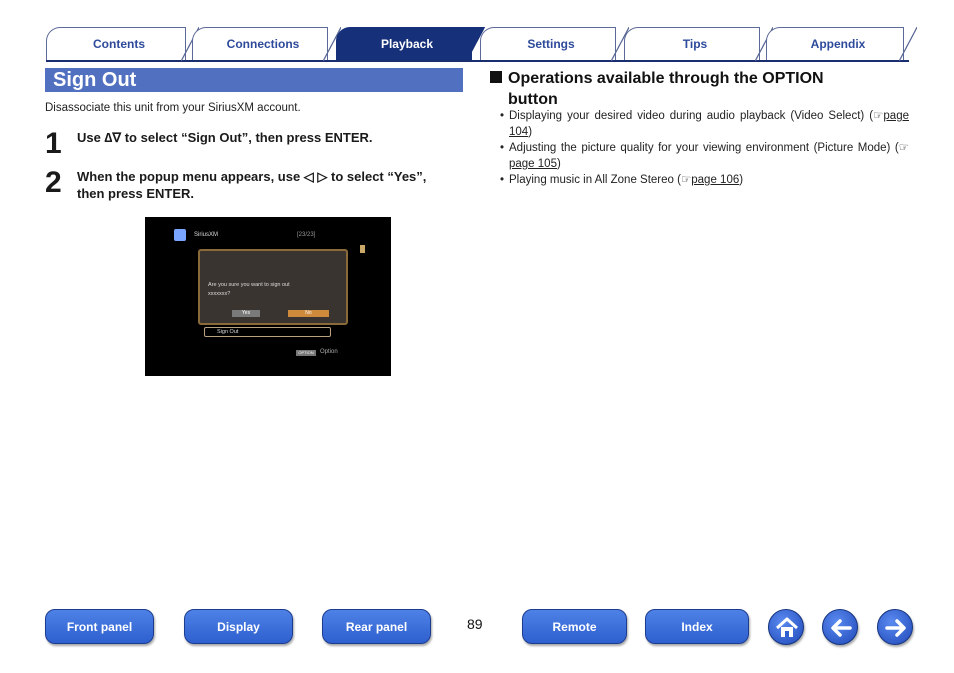 This screenshot has height=673, width=954. Describe the element at coordinates (595, 180) in the screenshot. I see `operation-text: Playing music in All Zone Stereo (` at that location.